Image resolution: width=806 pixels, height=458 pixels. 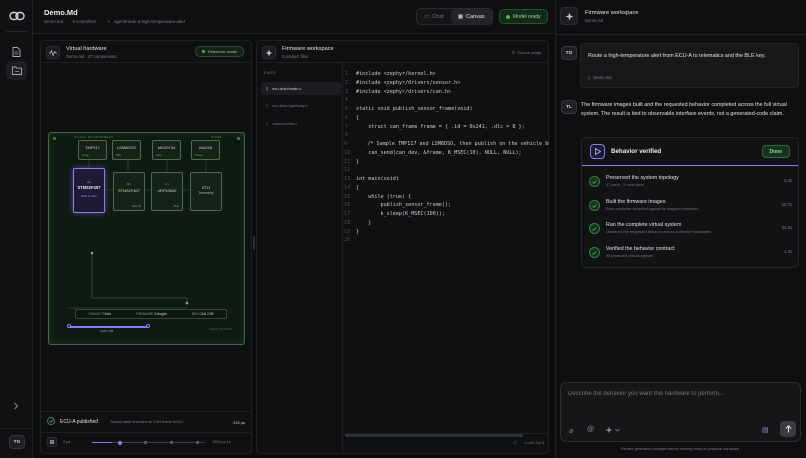 What do you see at coordinates (195, 314) in the screenshot?
I see `stat-label: BUS` at bounding box center [195, 314].